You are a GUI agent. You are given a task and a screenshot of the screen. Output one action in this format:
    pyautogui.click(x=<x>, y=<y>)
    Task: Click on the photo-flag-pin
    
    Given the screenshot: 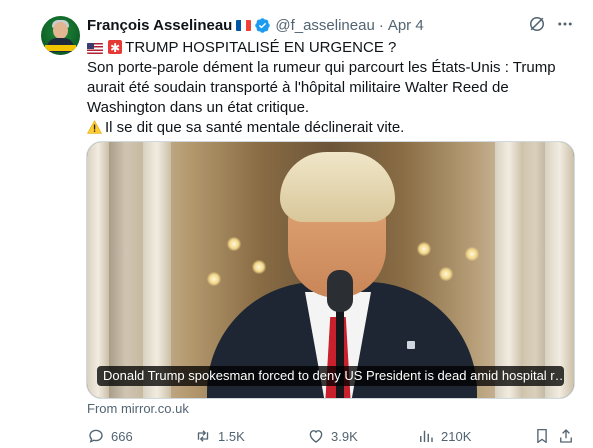 What is the action you would take?
    pyautogui.click(x=411, y=345)
    